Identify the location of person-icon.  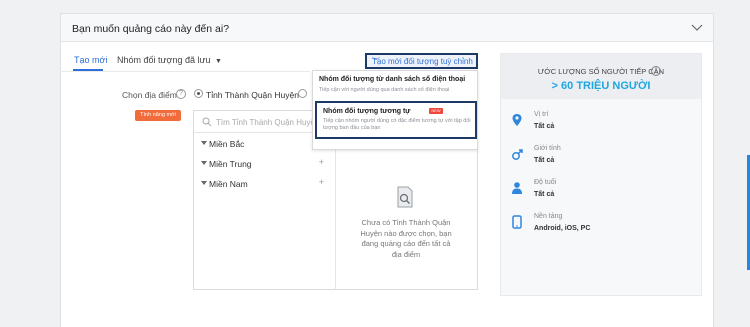
(517, 188).